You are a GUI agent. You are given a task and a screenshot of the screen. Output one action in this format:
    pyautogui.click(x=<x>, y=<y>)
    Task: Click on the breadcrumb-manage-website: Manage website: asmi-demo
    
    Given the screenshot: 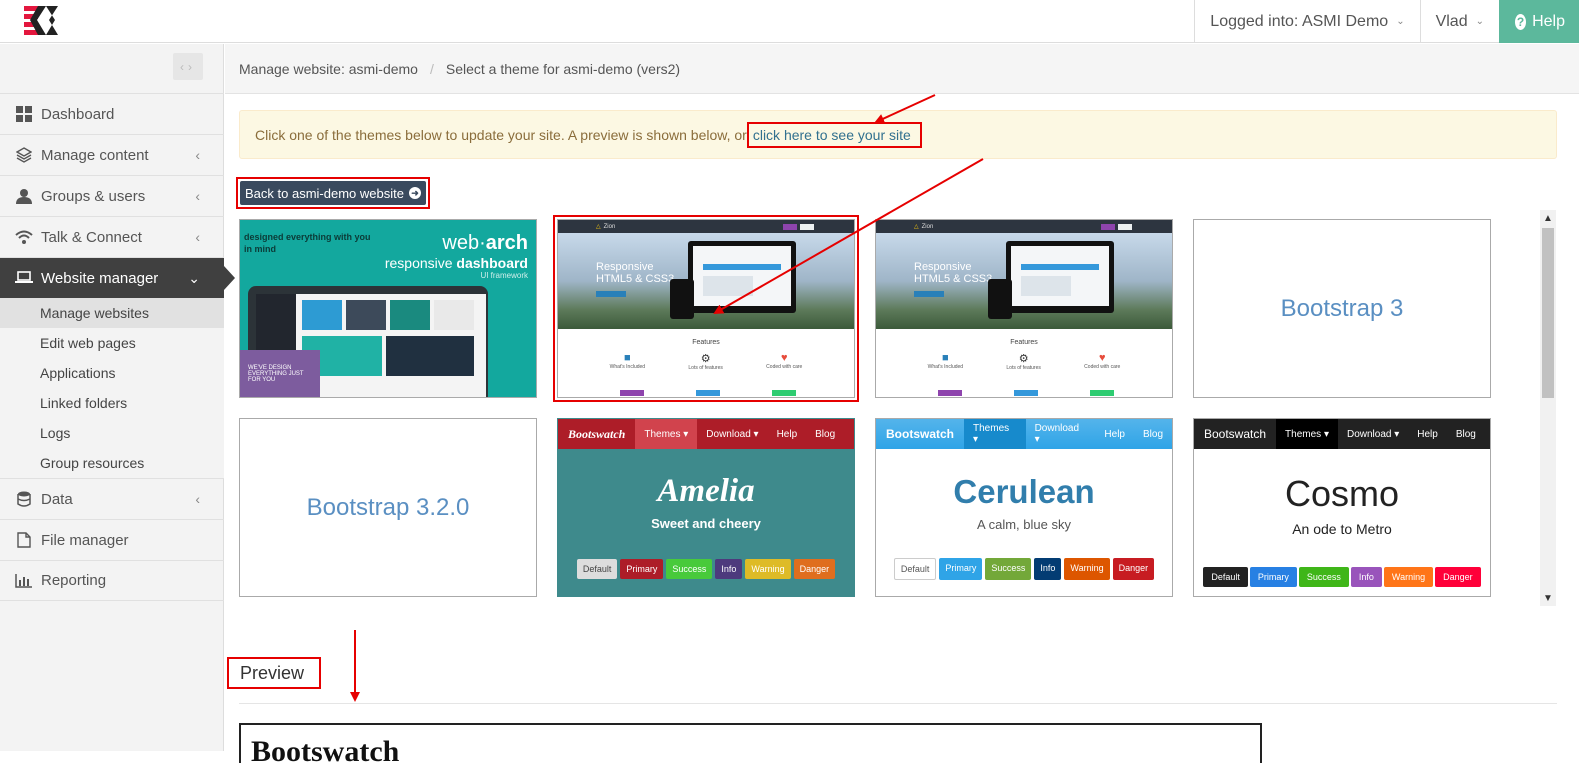 What is the action you would take?
    pyautogui.click(x=328, y=69)
    